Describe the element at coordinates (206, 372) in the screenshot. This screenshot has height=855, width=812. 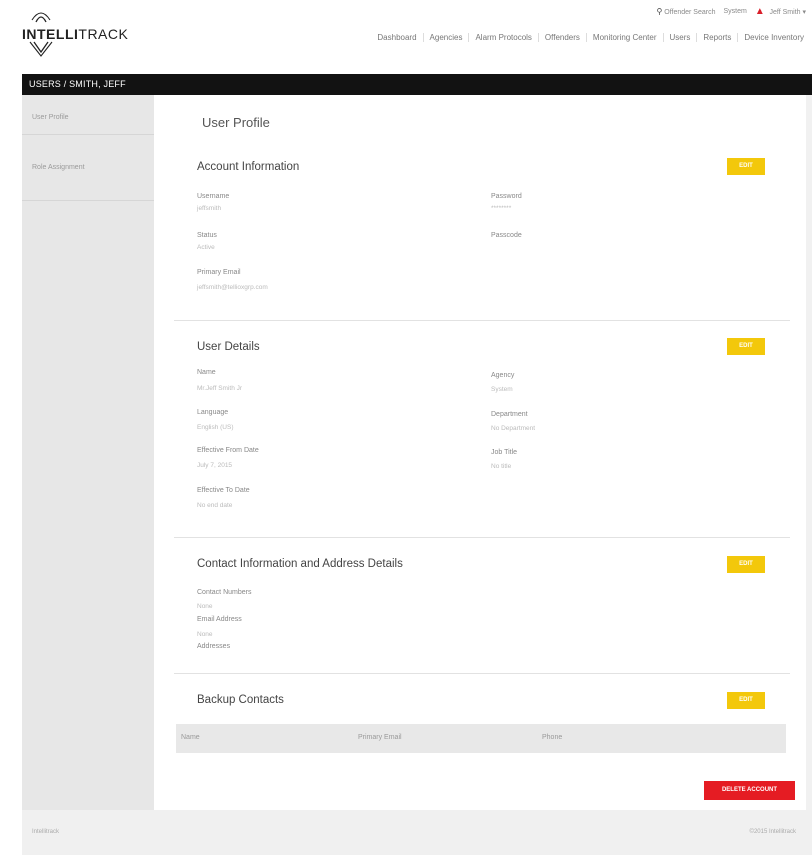
I see `name-label: Name` at that location.